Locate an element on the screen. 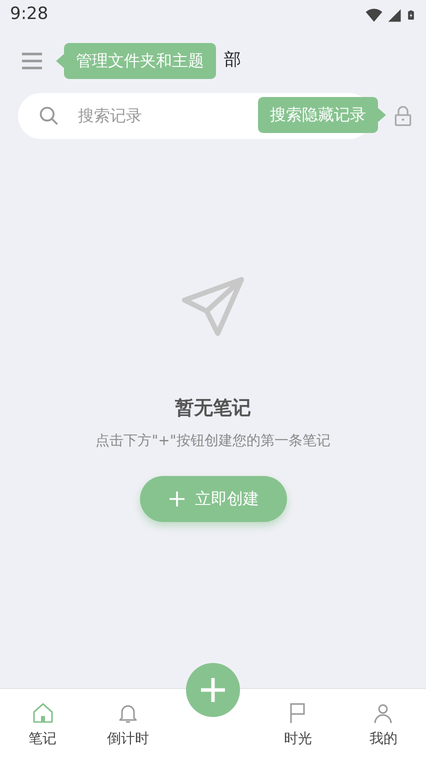 This screenshot has height=757, width=426. tooltip: 搜索隐藏记录 is located at coordinates (318, 115).